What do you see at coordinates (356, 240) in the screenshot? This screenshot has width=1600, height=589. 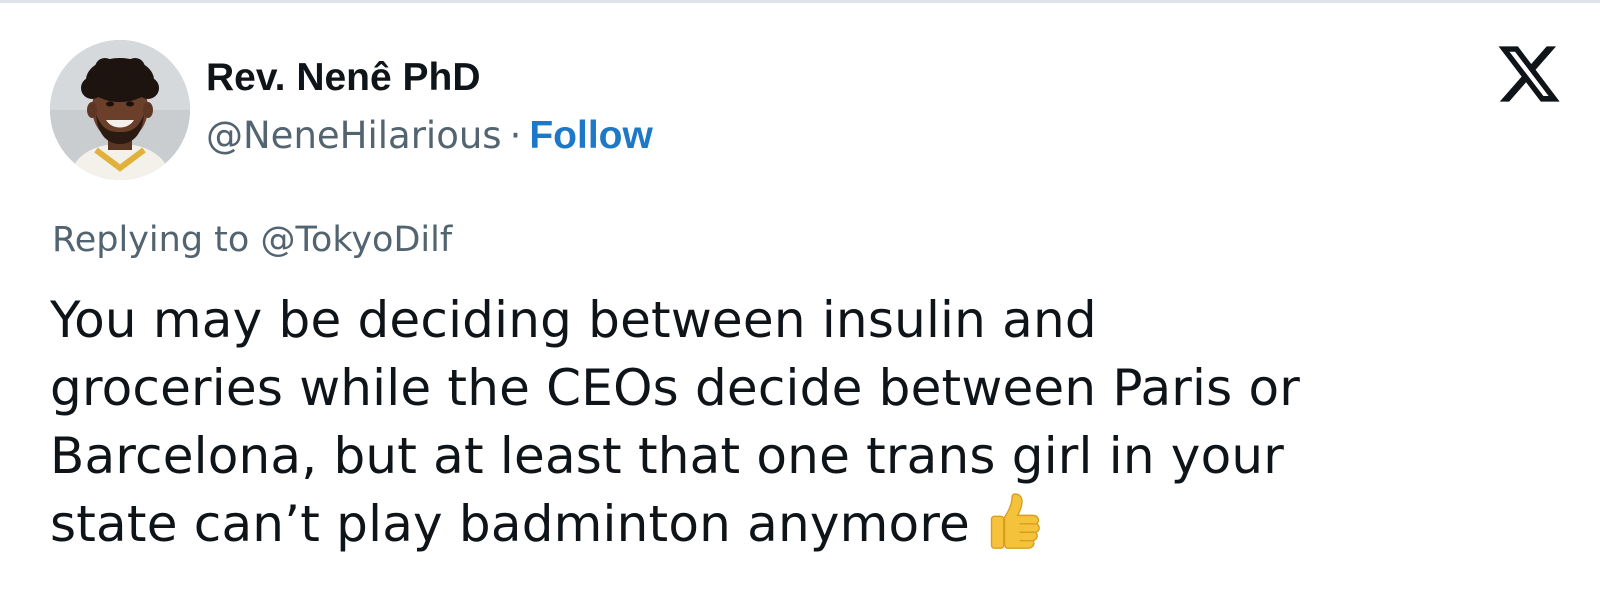 I see `replying-mention: @TokyoDilf` at bounding box center [356, 240].